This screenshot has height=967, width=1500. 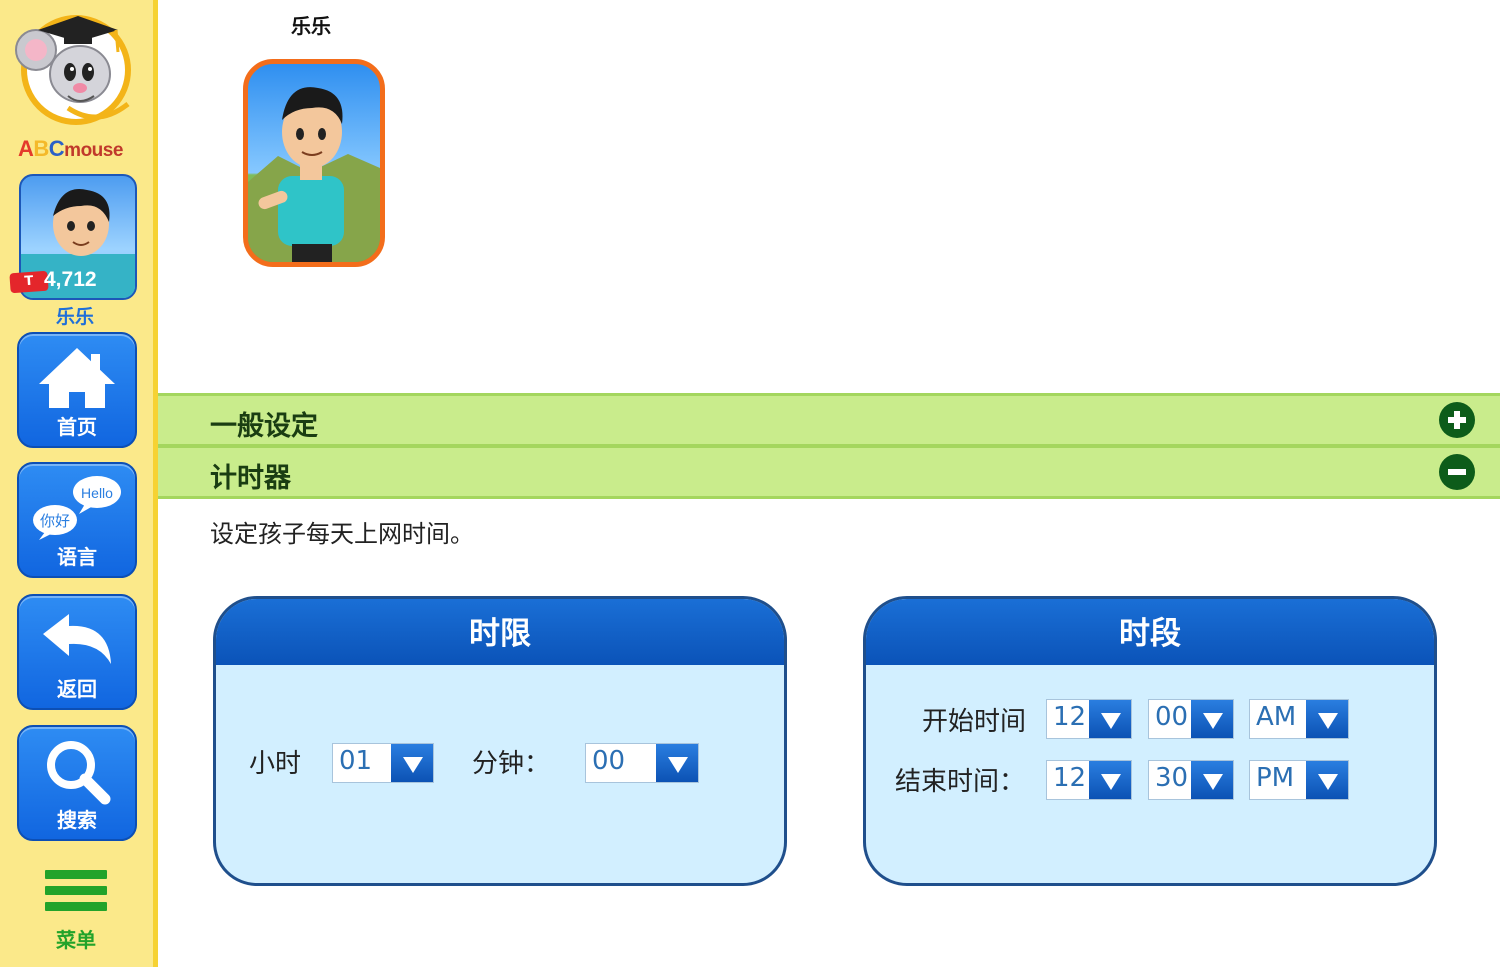 What do you see at coordinates (974, 722) in the screenshot?
I see `start-time-label: 开始时间` at bounding box center [974, 722].